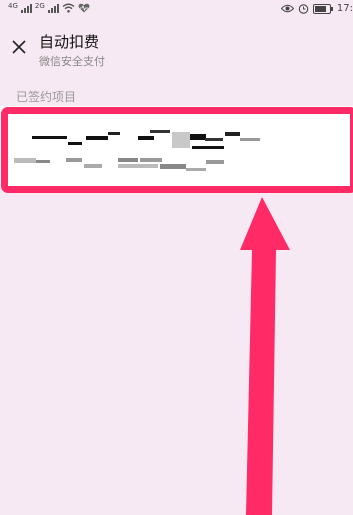  What do you see at coordinates (265, 356) in the screenshot?
I see `red-arrow-annotation` at bounding box center [265, 356].